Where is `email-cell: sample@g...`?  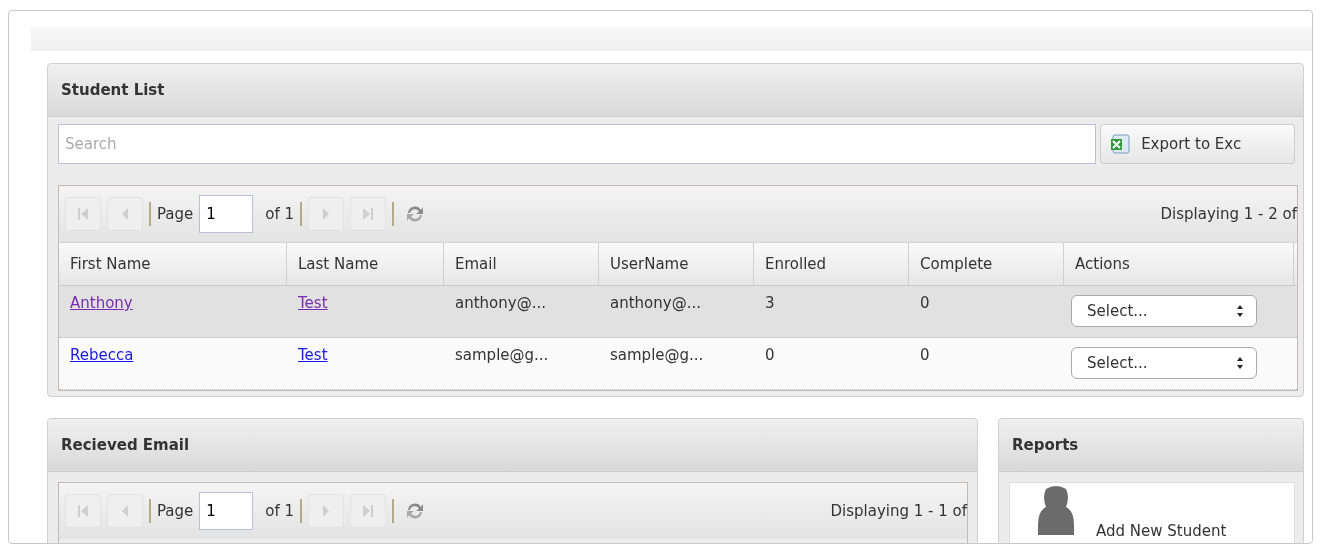
email-cell: sample@g... is located at coordinates (502, 355).